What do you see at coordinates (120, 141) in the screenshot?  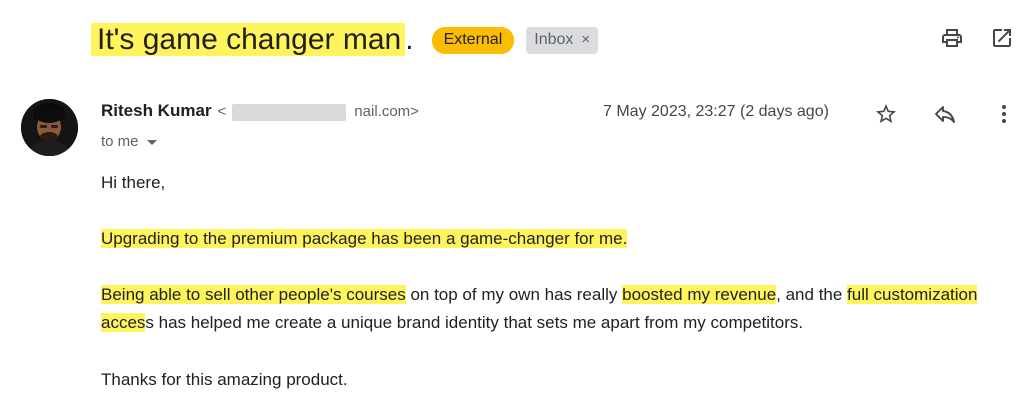 I see `to-me-text: to me` at bounding box center [120, 141].